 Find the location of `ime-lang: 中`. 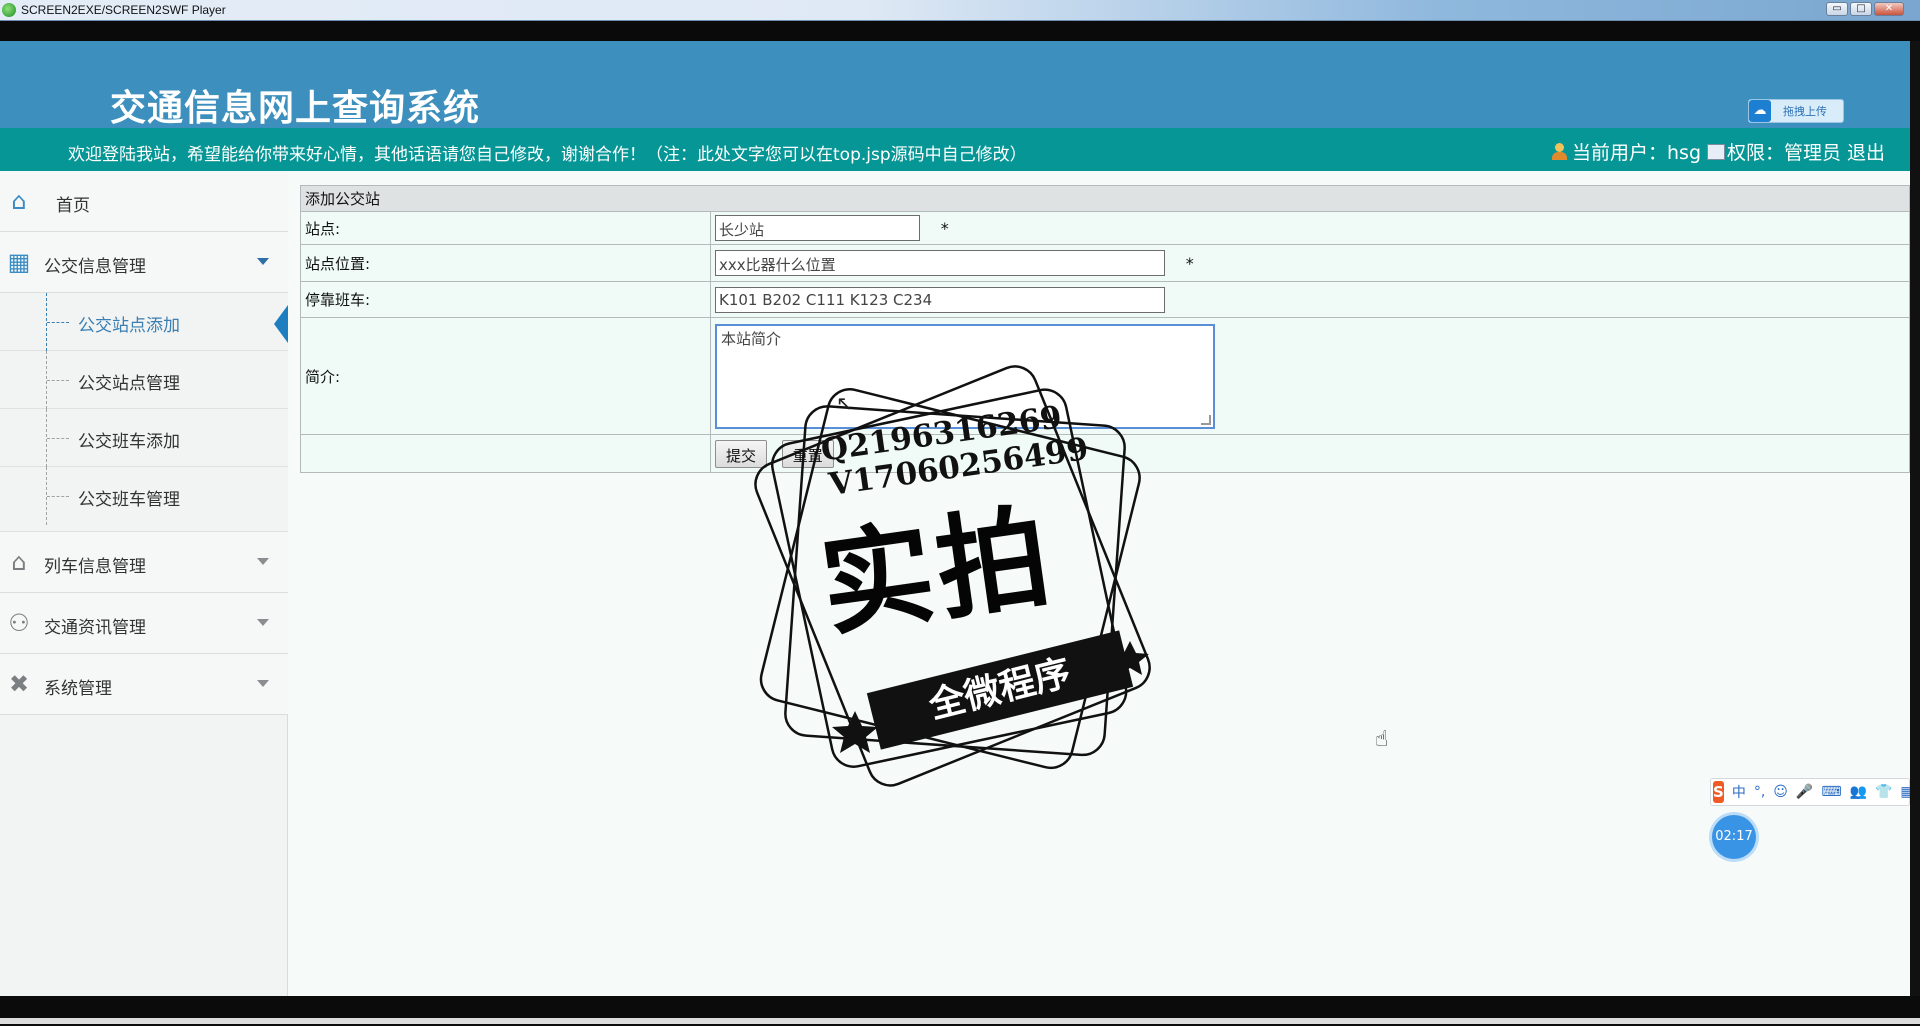

ime-lang: 中 is located at coordinates (1739, 792).